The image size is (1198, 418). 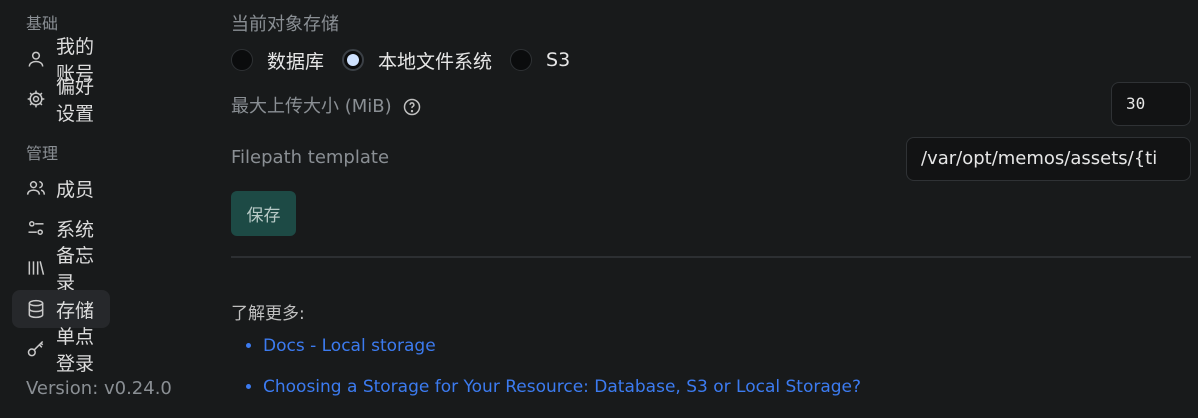 I want to click on sidebar-item-label: 系统, so click(x=75, y=229).